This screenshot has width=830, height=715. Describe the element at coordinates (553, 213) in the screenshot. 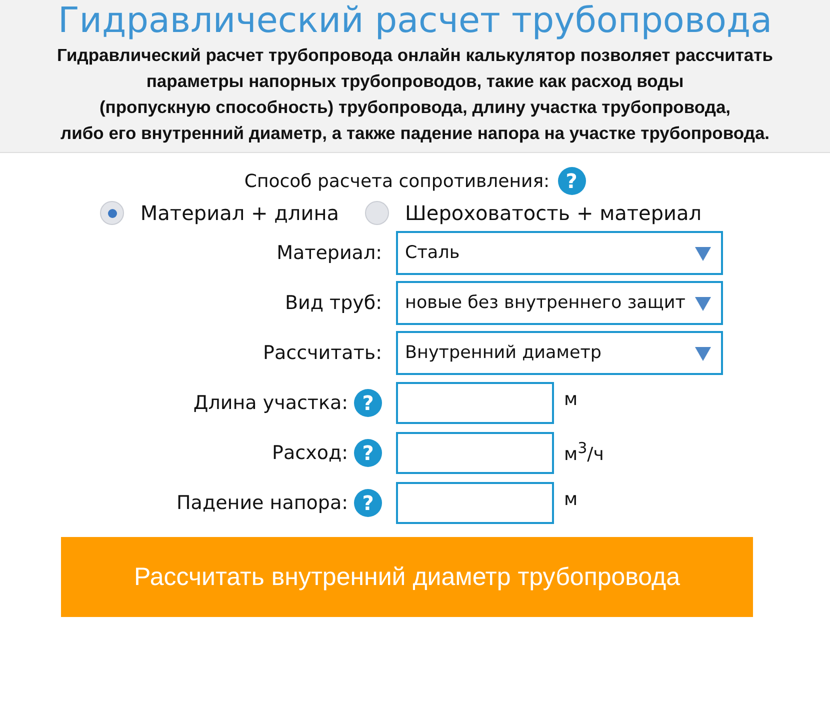

I see `radio-label: Шероховатость + материал` at that location.